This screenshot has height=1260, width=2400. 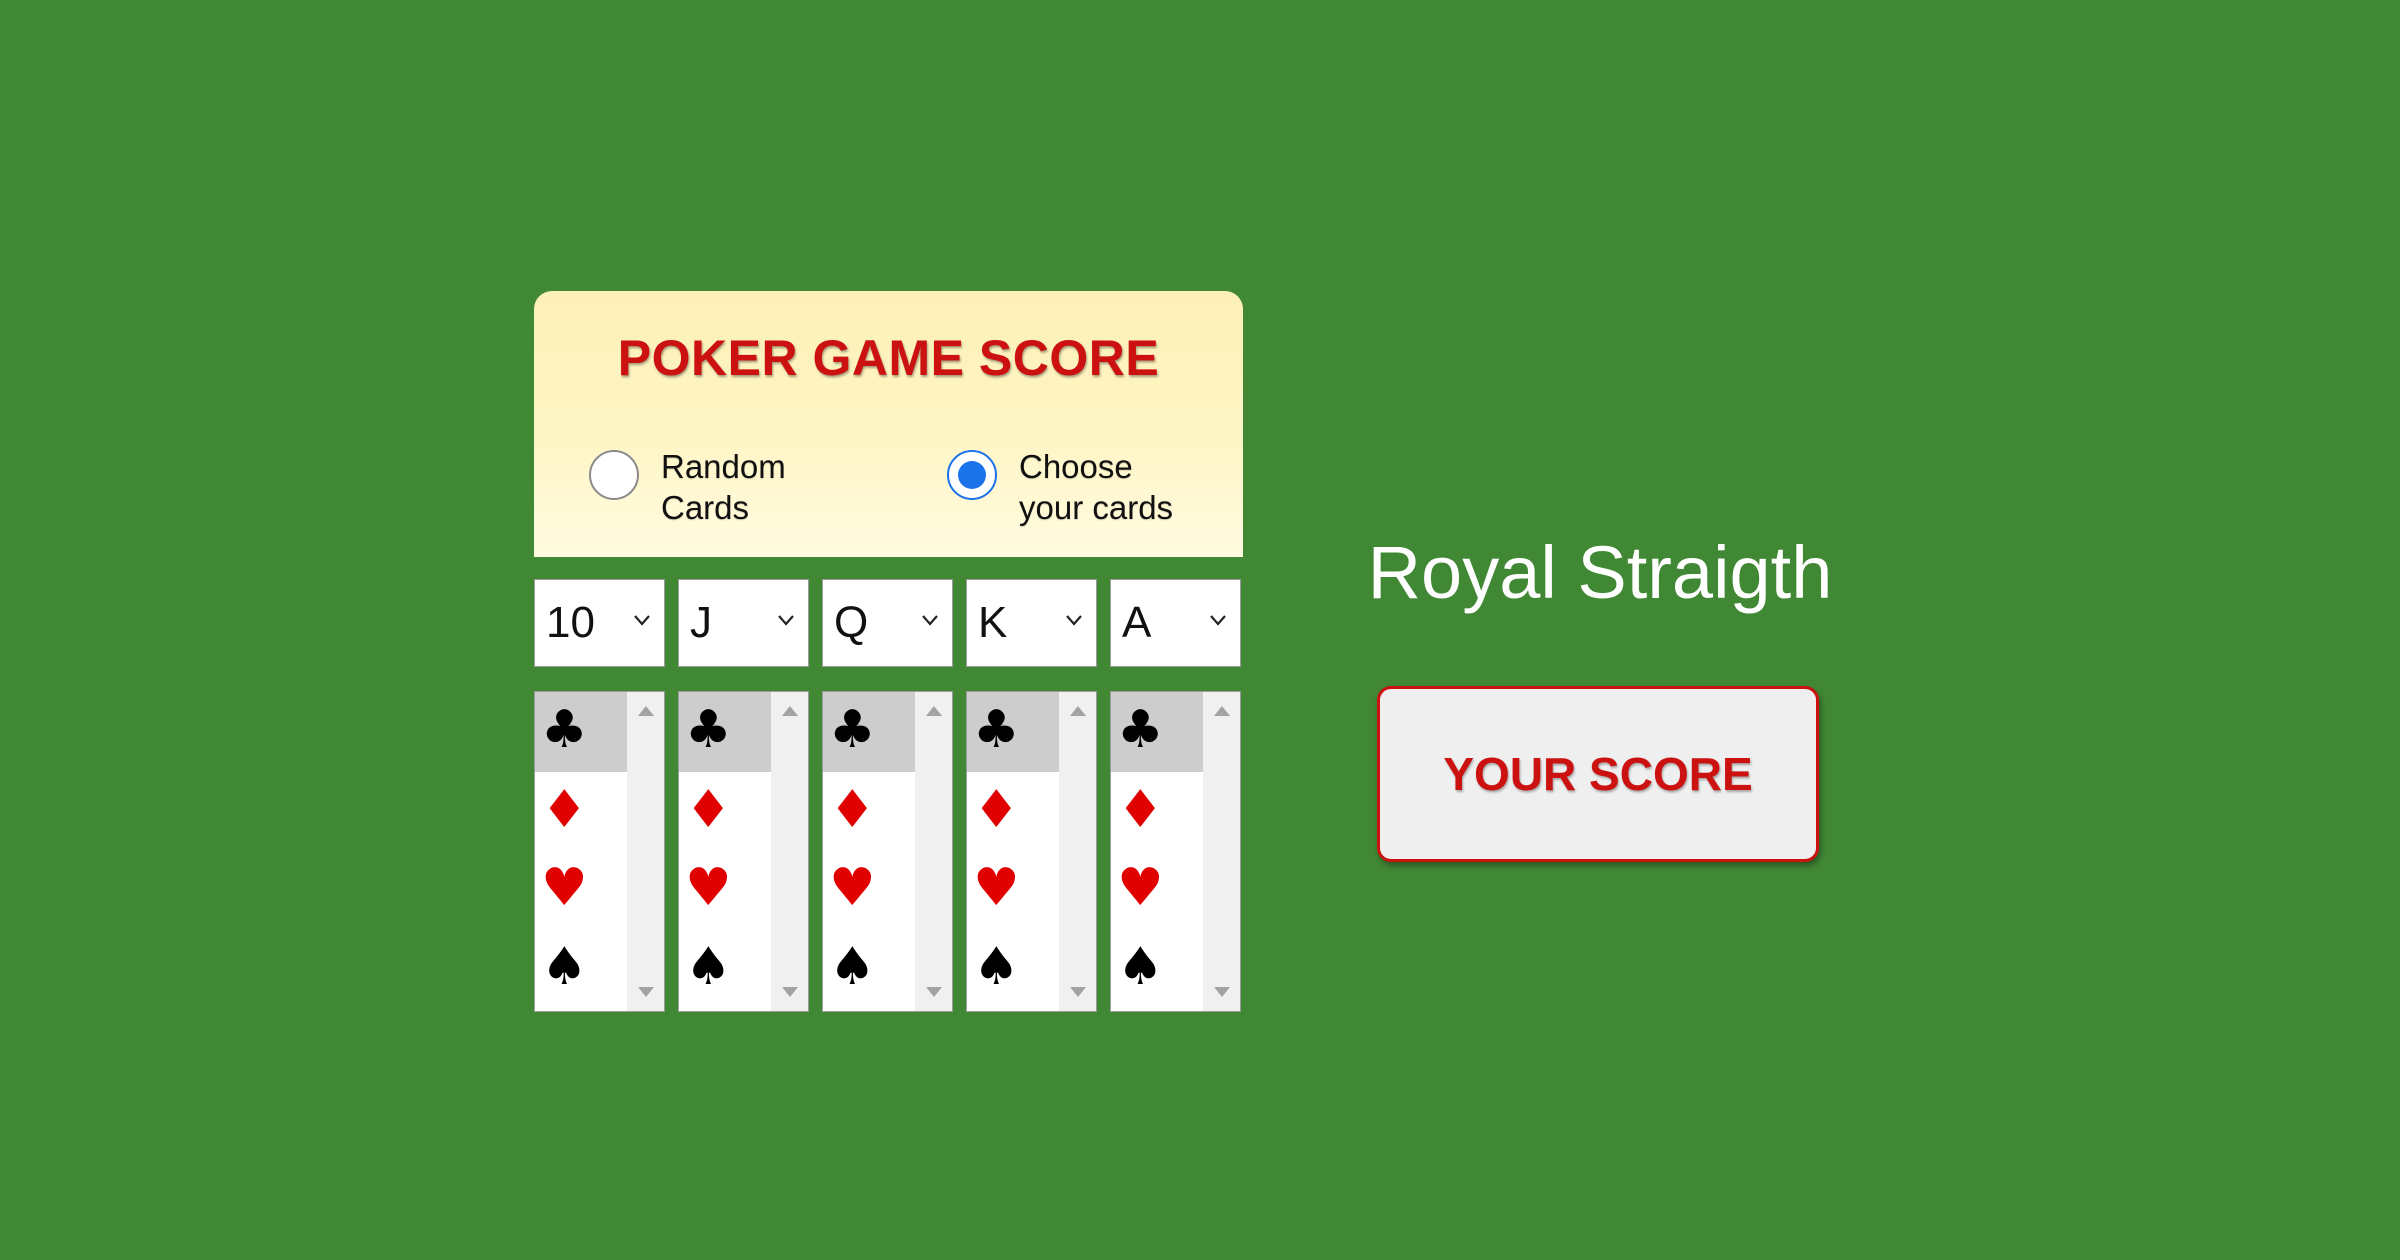 What do you see at coordinates (972, 475) in the screenshot?
I see `choose-cards-radio` at bounding box center [972, 475].